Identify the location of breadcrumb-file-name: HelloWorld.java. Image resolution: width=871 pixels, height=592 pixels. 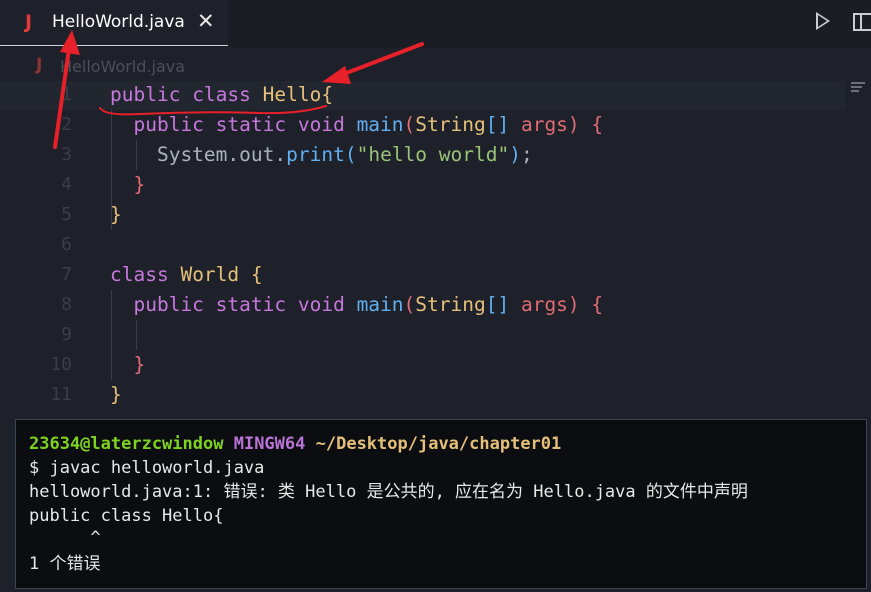
(122, 66).